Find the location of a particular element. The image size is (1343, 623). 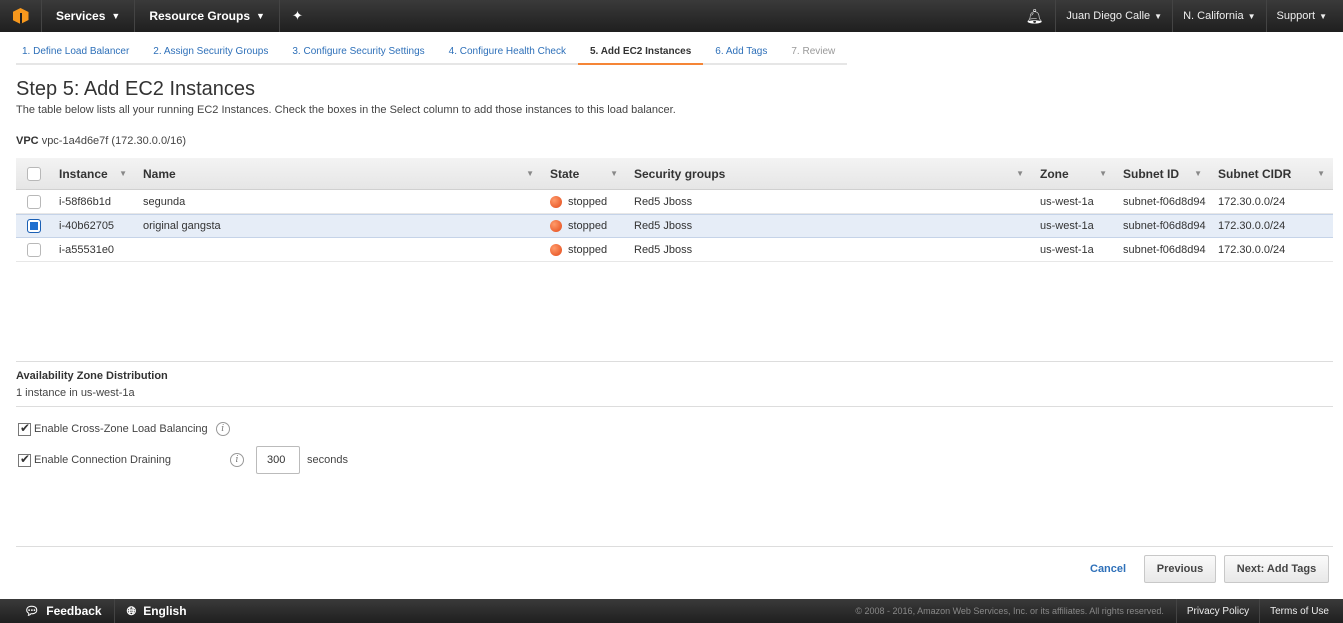

support-label: Support is located at coordinates (1296, 16).